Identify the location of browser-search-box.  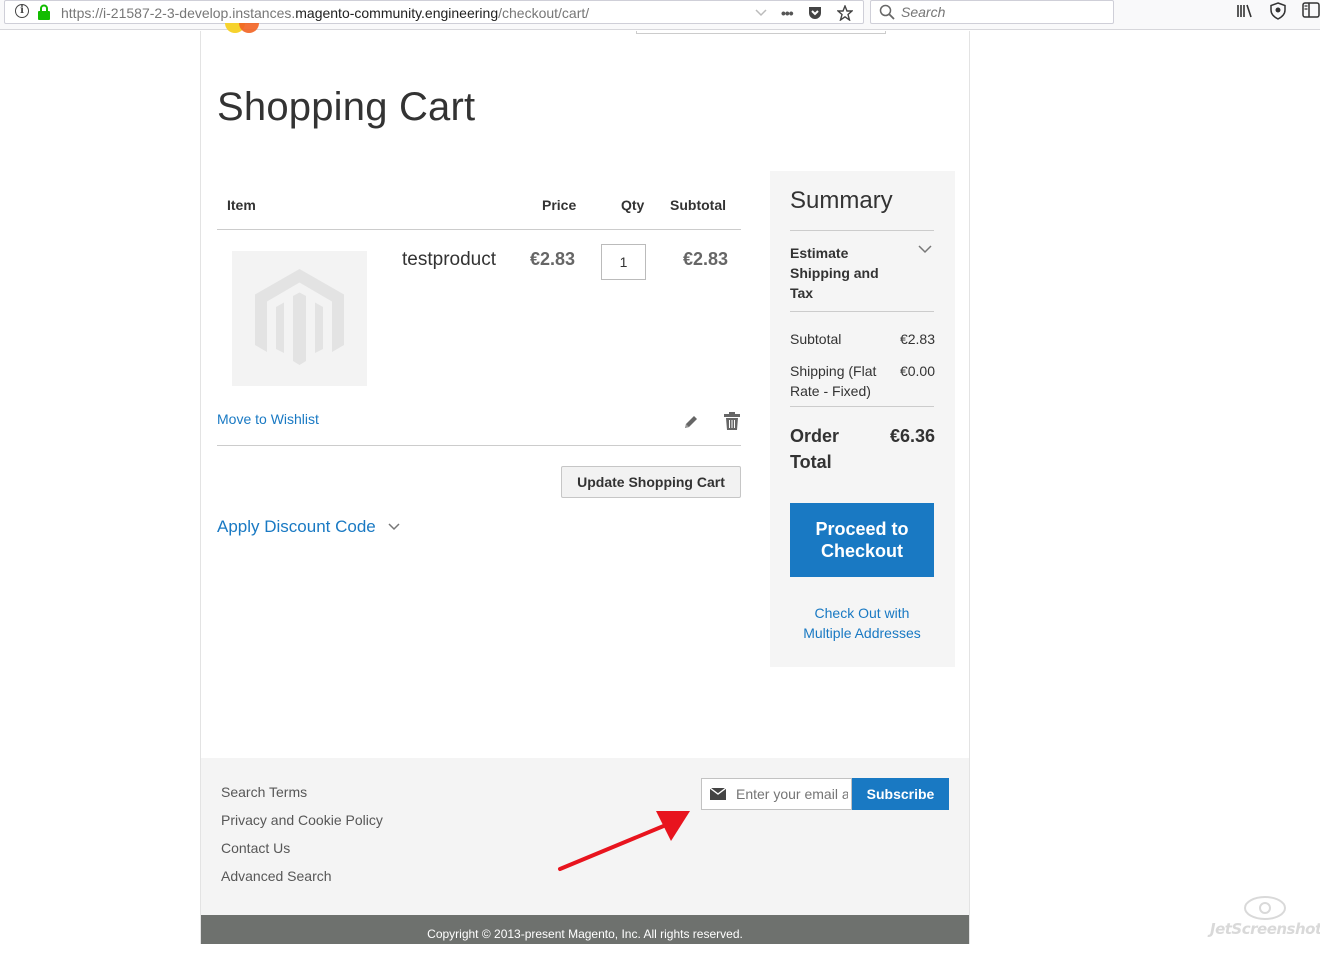
(992, 12).